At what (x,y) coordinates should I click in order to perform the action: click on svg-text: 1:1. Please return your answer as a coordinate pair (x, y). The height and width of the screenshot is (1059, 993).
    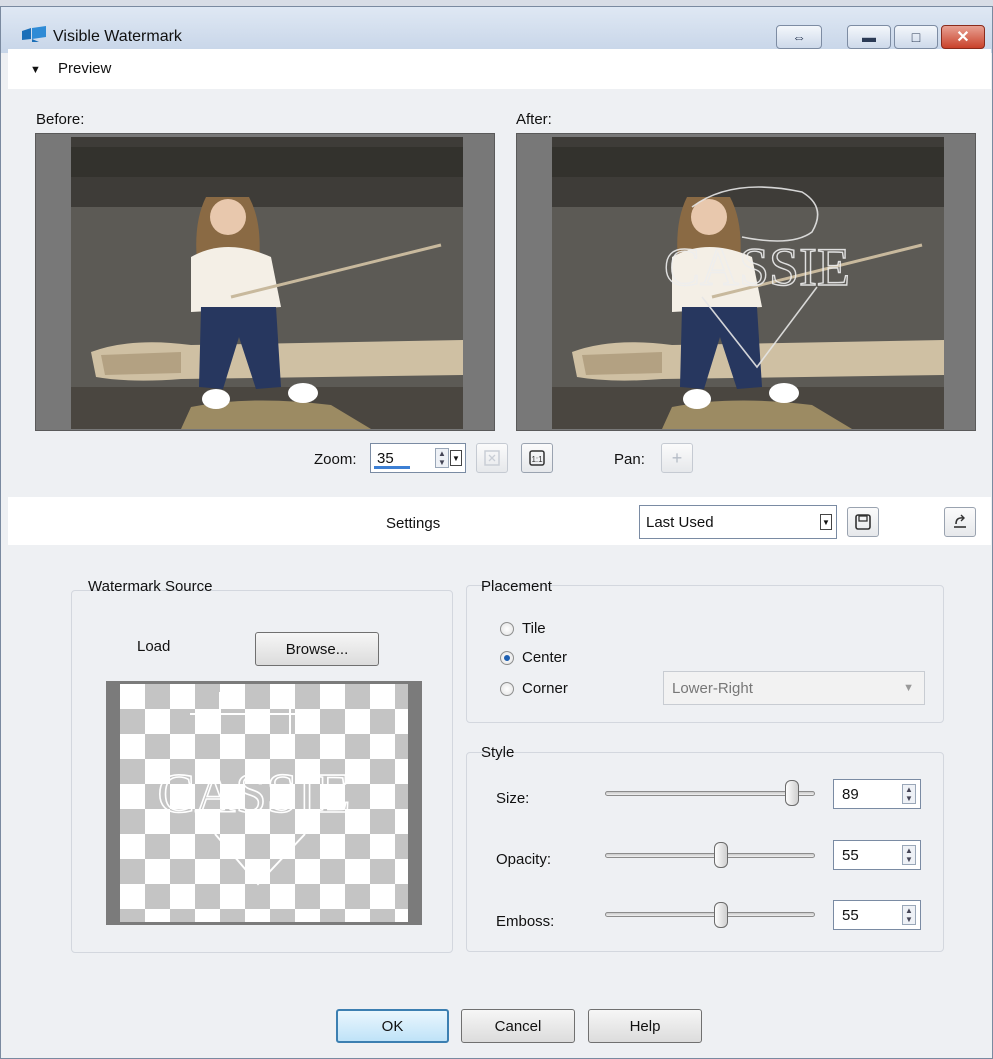
    Looking at the image, I should click on (537, 459).